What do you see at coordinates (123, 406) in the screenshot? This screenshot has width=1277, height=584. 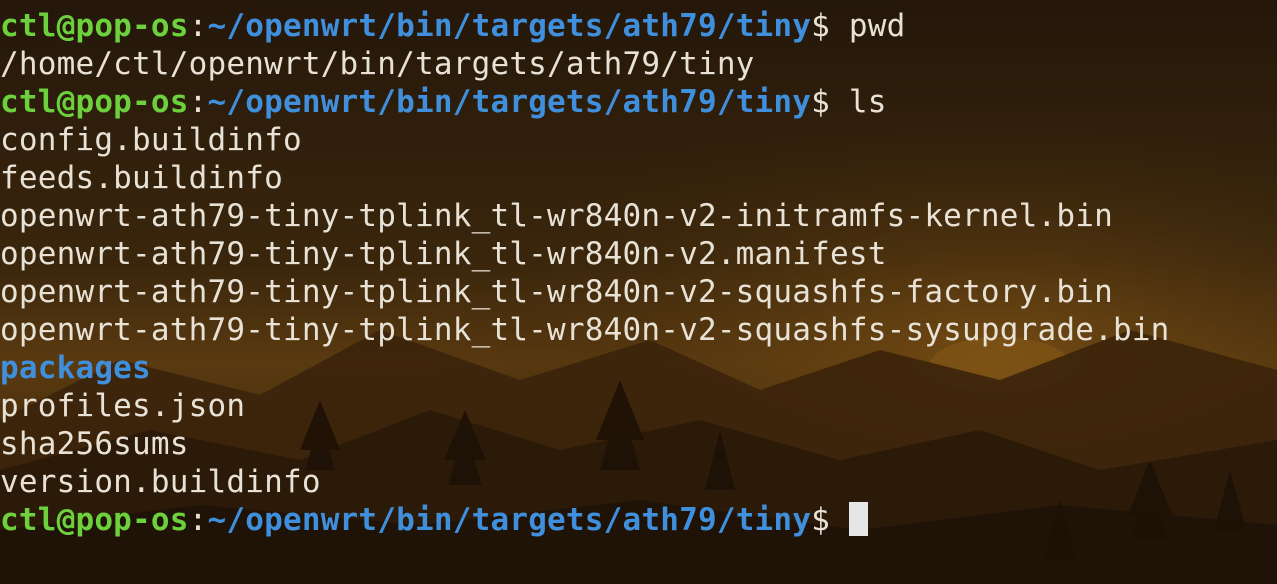 I see `ls-entry-file: profiles.json` at bounding box center [123, 406].